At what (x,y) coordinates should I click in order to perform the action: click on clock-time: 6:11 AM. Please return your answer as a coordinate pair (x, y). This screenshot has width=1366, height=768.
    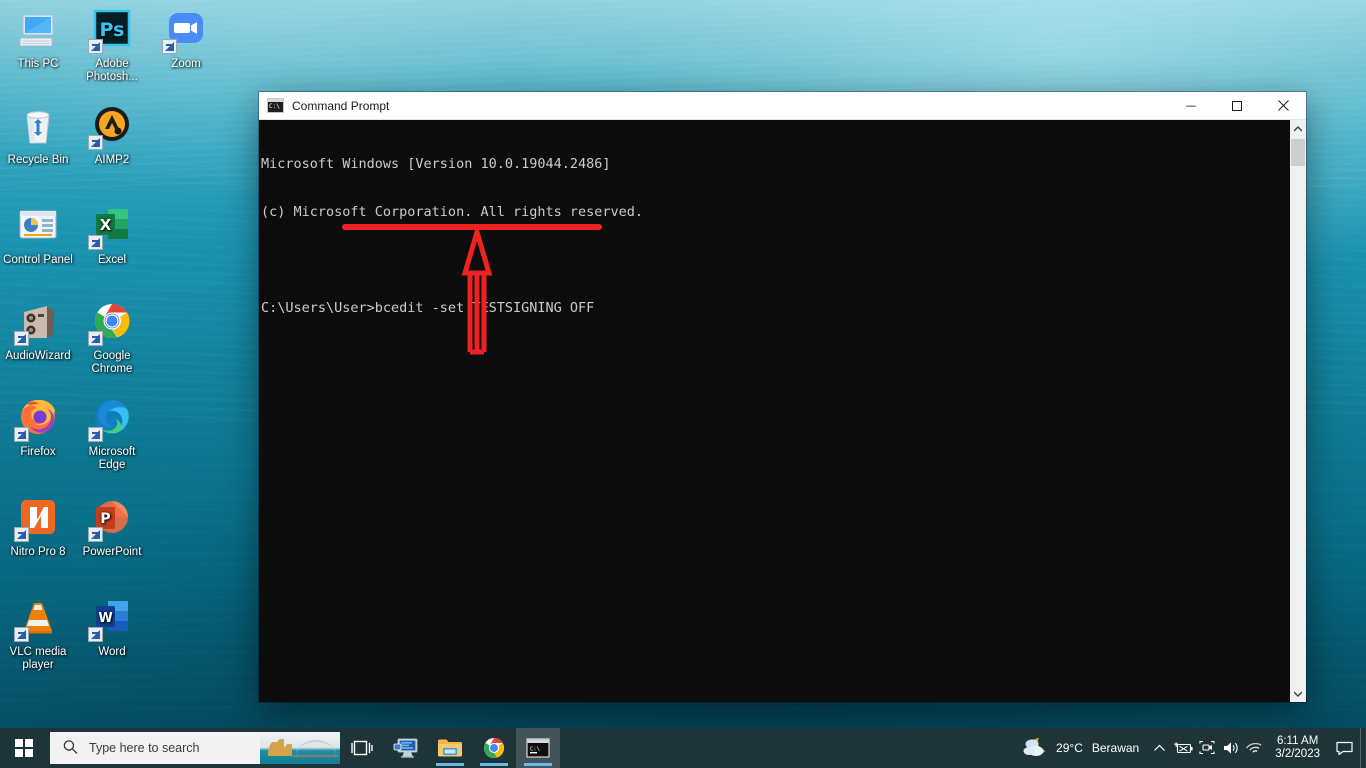
    Looking at the image, I should click on (1297, 741).